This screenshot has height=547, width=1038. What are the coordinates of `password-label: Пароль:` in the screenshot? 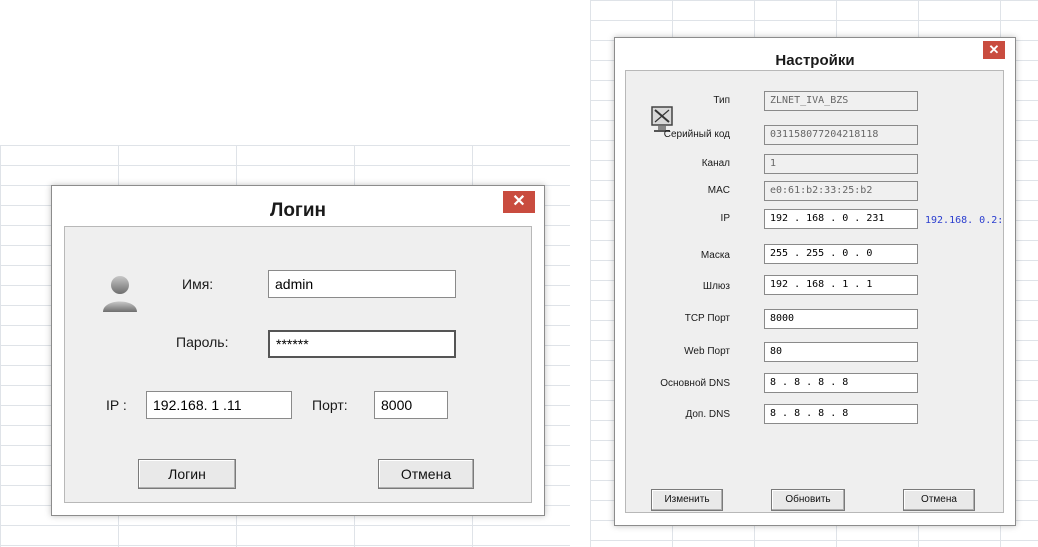 It's located at (202, 342).